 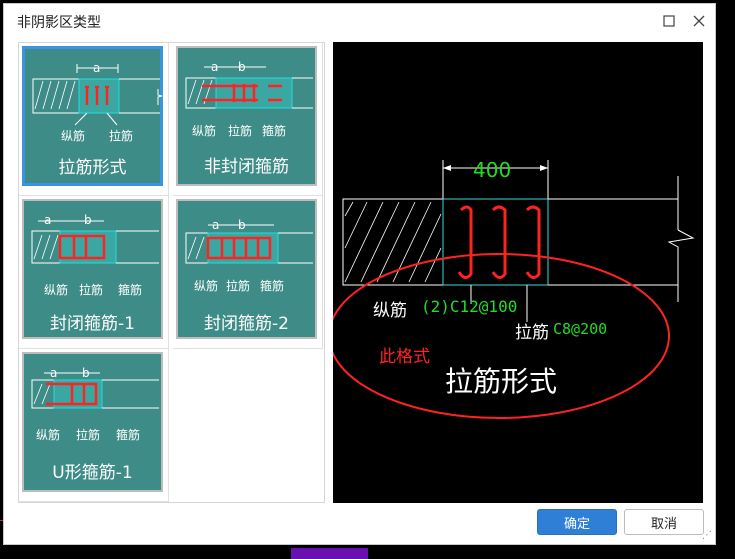 What do you see at coordinates (246, 324) in the screenshot?
I see `type-label: 封闭箍筋-2` at bounding box center [246, 324].